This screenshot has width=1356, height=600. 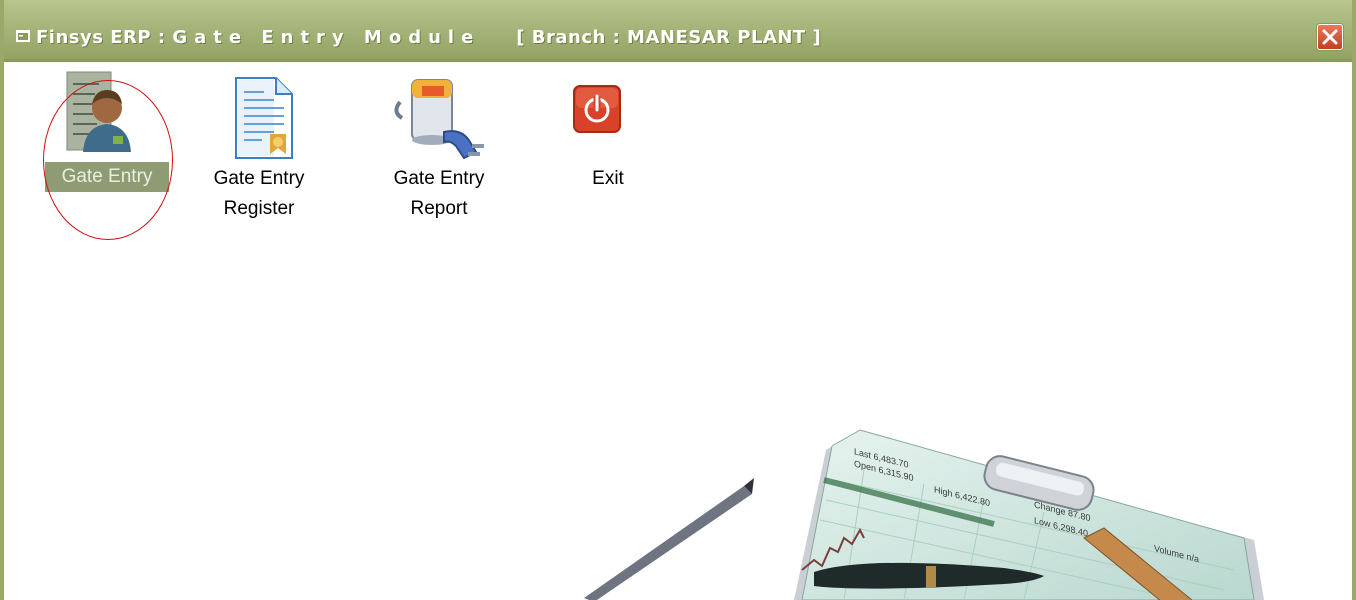 I want to click on app-name: Finsys ERP, so click(x=94, y=37).